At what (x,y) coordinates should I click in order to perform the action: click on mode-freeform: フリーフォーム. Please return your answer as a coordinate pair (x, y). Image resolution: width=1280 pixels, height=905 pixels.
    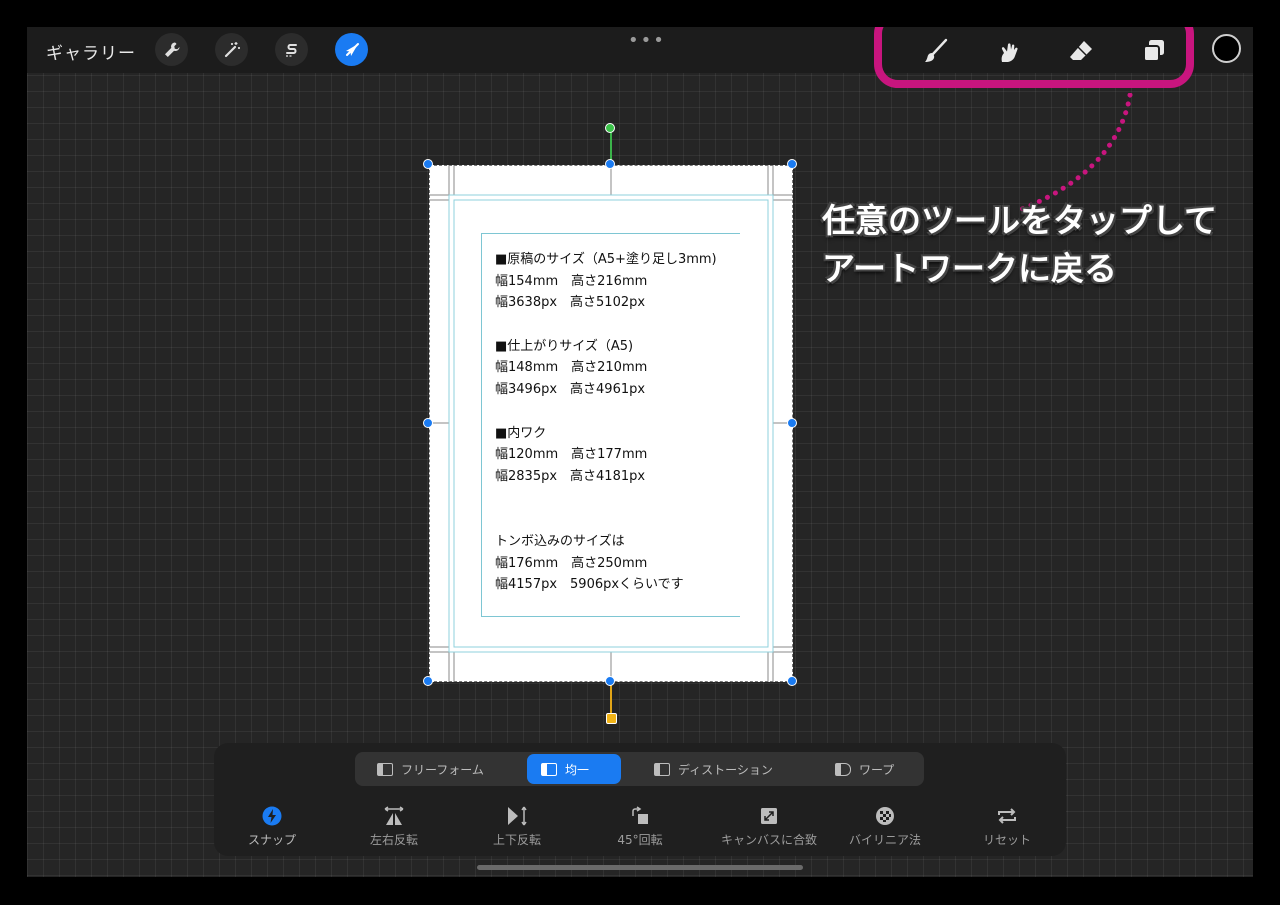
    Looking at the image, I should click on (445, 769).